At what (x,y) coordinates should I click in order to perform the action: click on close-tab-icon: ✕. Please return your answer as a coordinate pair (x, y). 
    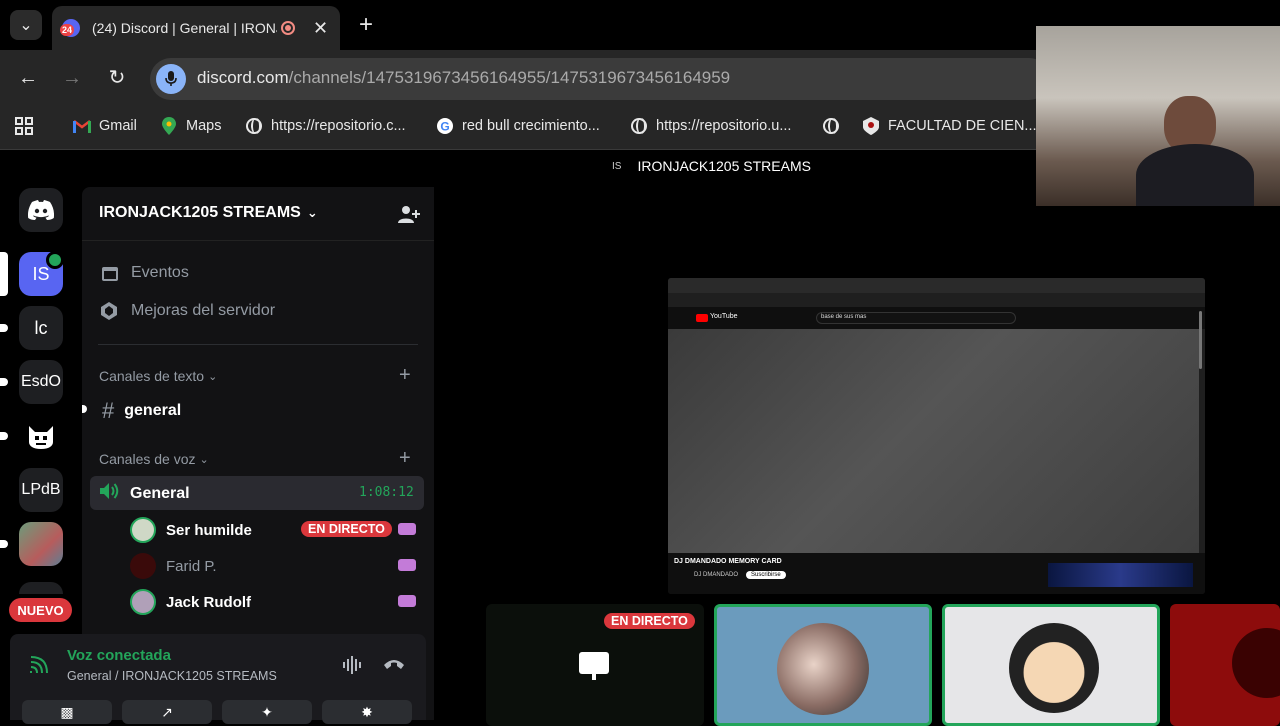
    Looking at the image, I should click on (320, 28).